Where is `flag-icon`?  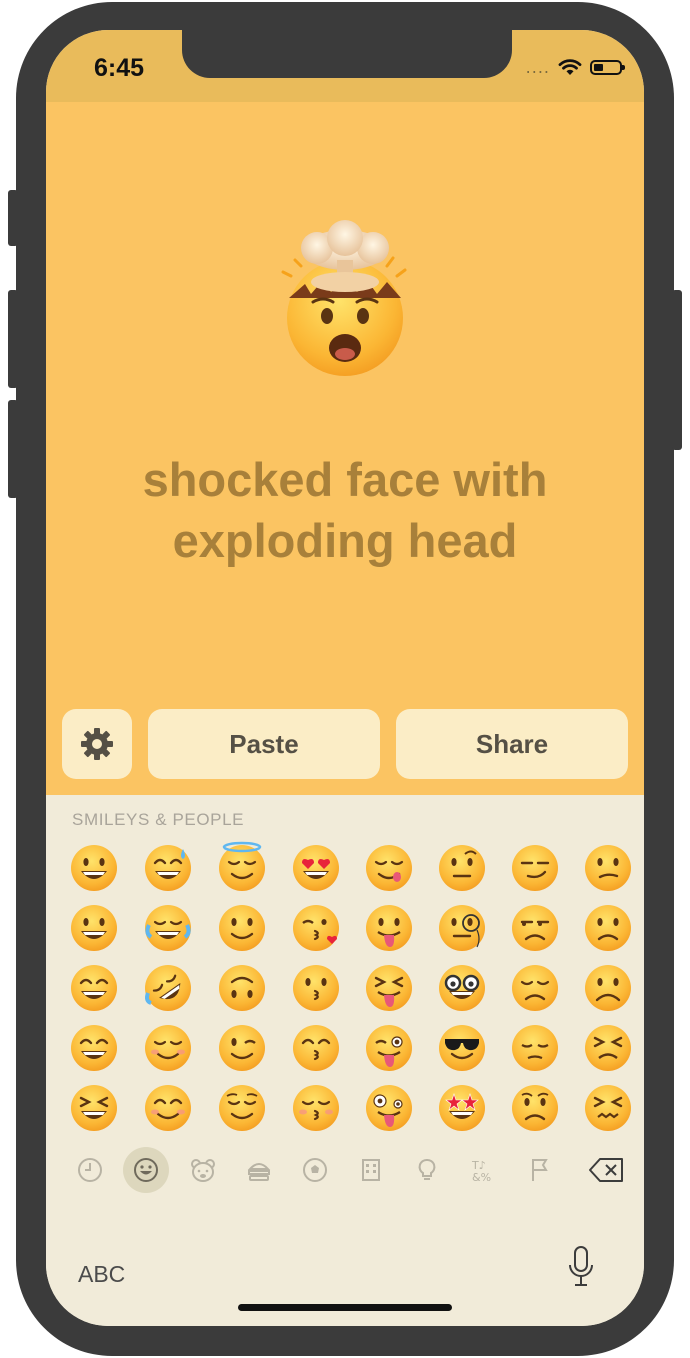 flag-icon is located at coordinates (540, 1170).